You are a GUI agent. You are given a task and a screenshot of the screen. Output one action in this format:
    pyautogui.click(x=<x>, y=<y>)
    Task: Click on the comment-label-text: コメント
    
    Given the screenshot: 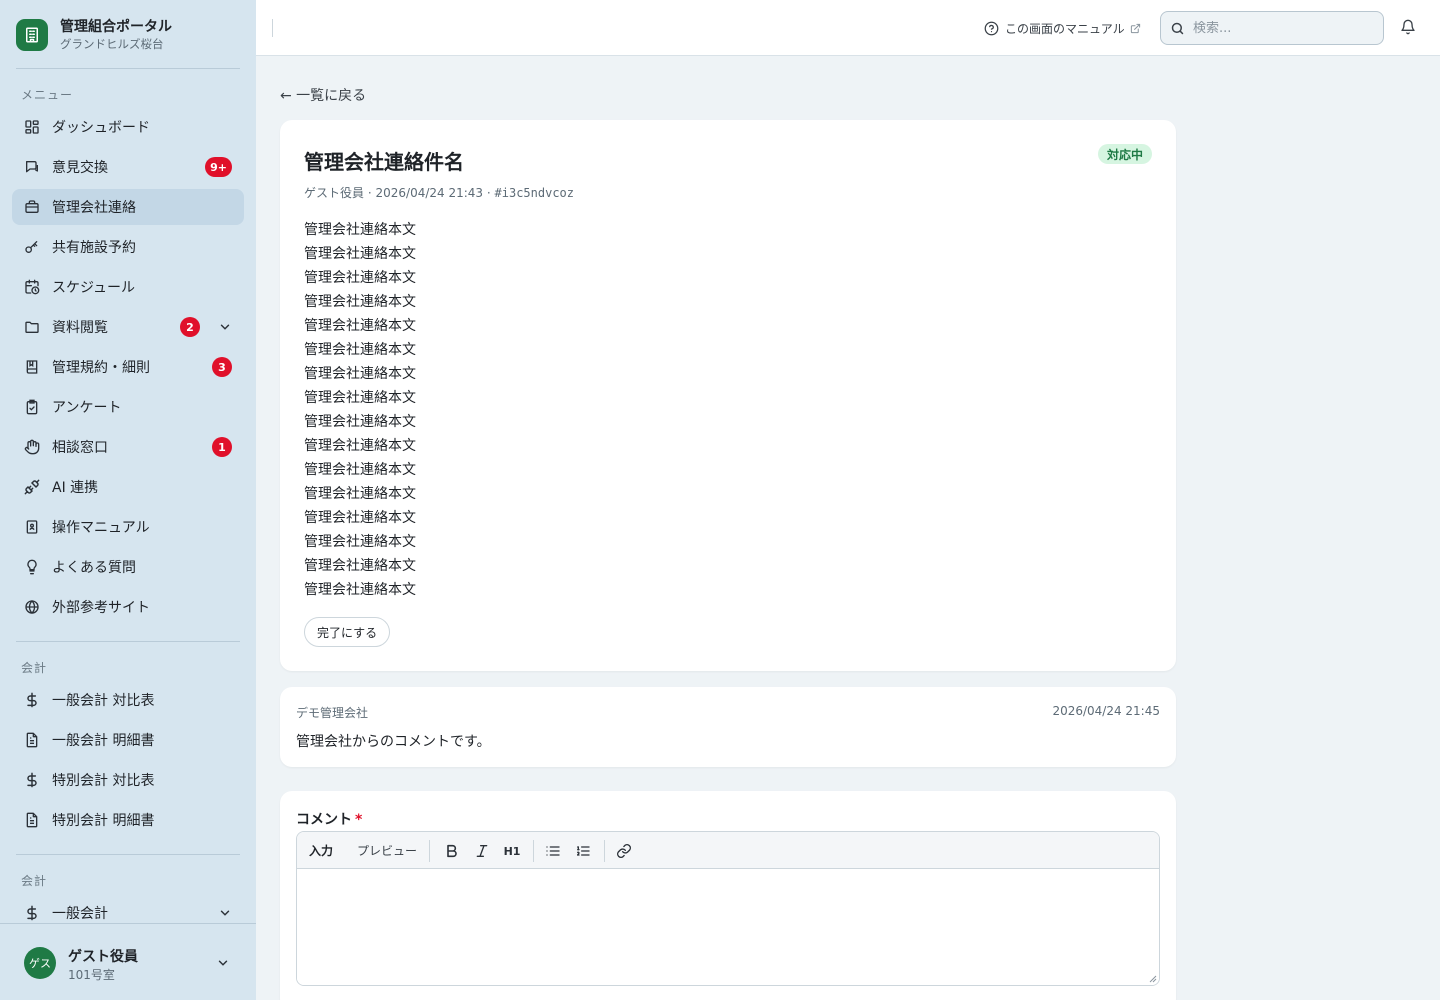 What is the action you would take?
    pyautogui.click(x=324, y=820)
    